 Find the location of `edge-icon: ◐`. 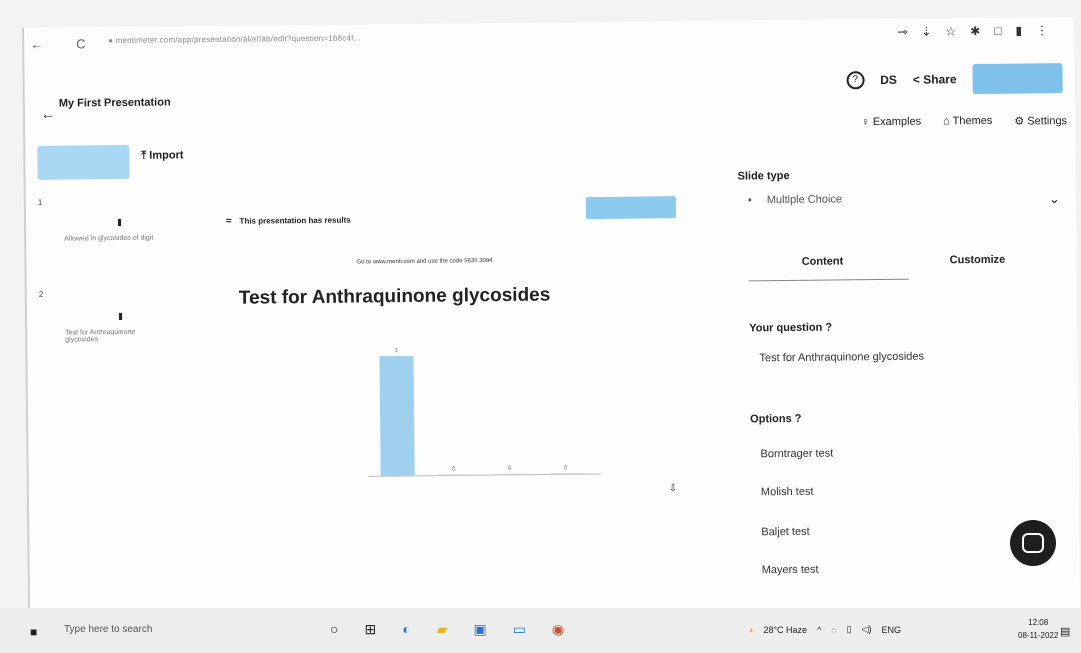

edge-icon: ◐ is located at coordinates (406, 629).